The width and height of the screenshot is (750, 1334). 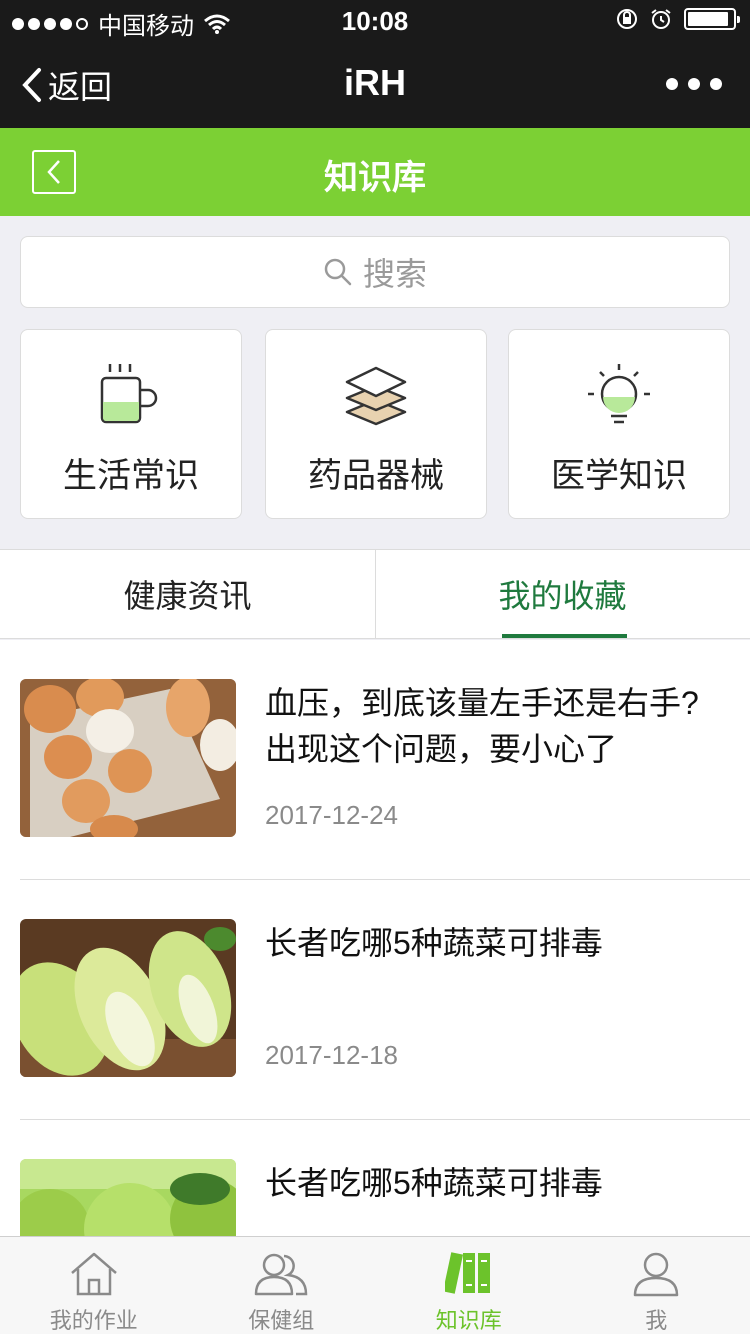 What do you see at coordinates (661, 19) in the screenshot?
I see `alarm-icon` at bounding box center [661, 19].